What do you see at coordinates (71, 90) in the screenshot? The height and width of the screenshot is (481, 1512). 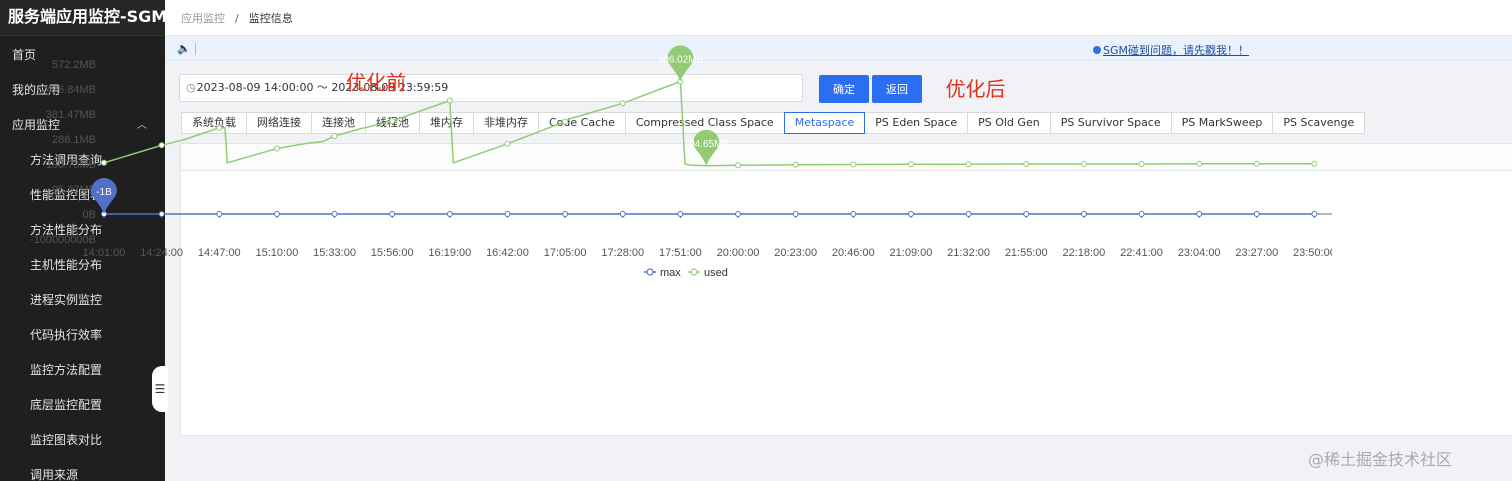 I see `y-tick-label: 476.84MB` at bounding box center [71, 90].